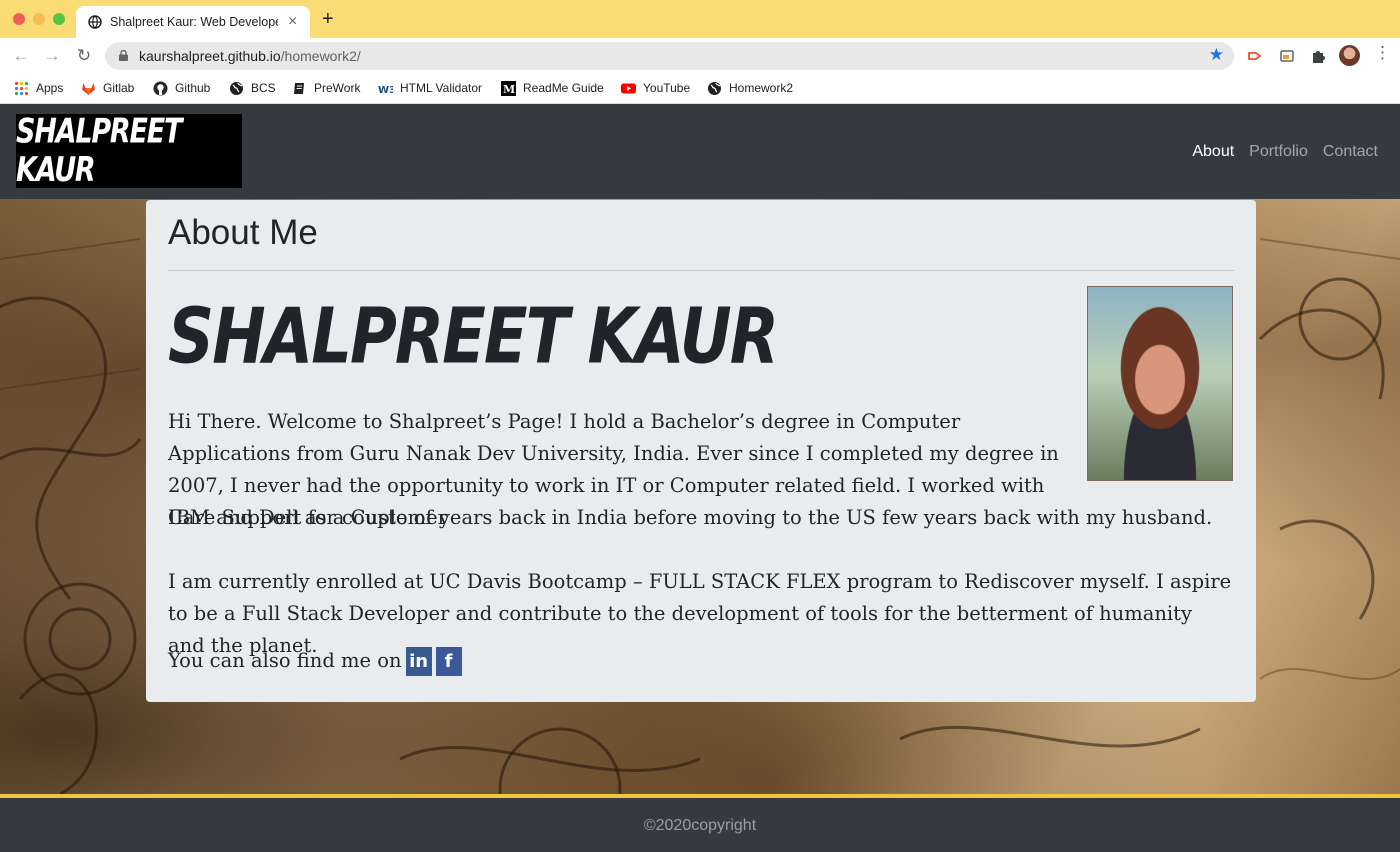 The height and width of the screenshot is (852, 1400). What do you see at coordinates (19, 19) in the screenshot?
I see `close-window-button` at bounding box center [19, 19].